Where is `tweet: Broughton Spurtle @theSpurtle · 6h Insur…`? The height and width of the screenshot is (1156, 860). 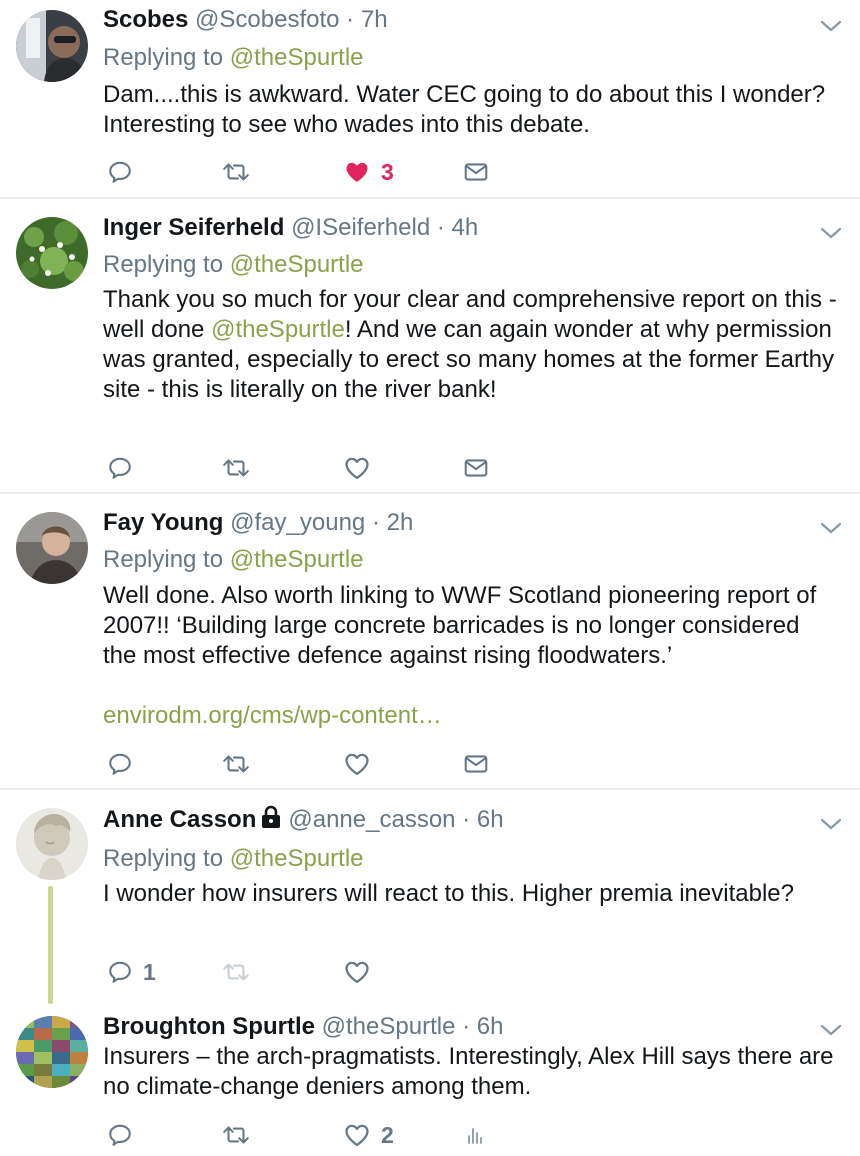 tweet: Broughton Spurtle @theSpurtle · 6h Insur… is located at coordinates (430, 1078).